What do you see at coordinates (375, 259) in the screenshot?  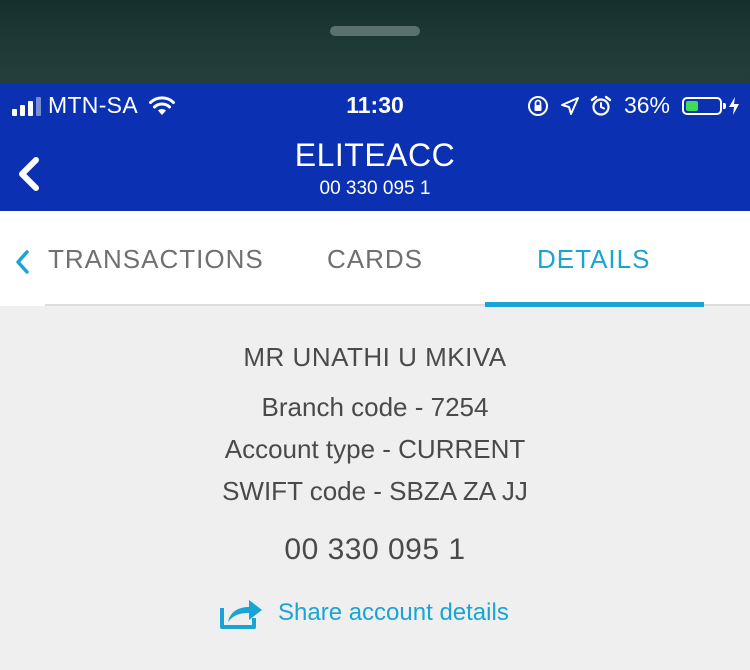 I see `tab-cards: CARDS` at bounding box center [375, 259].